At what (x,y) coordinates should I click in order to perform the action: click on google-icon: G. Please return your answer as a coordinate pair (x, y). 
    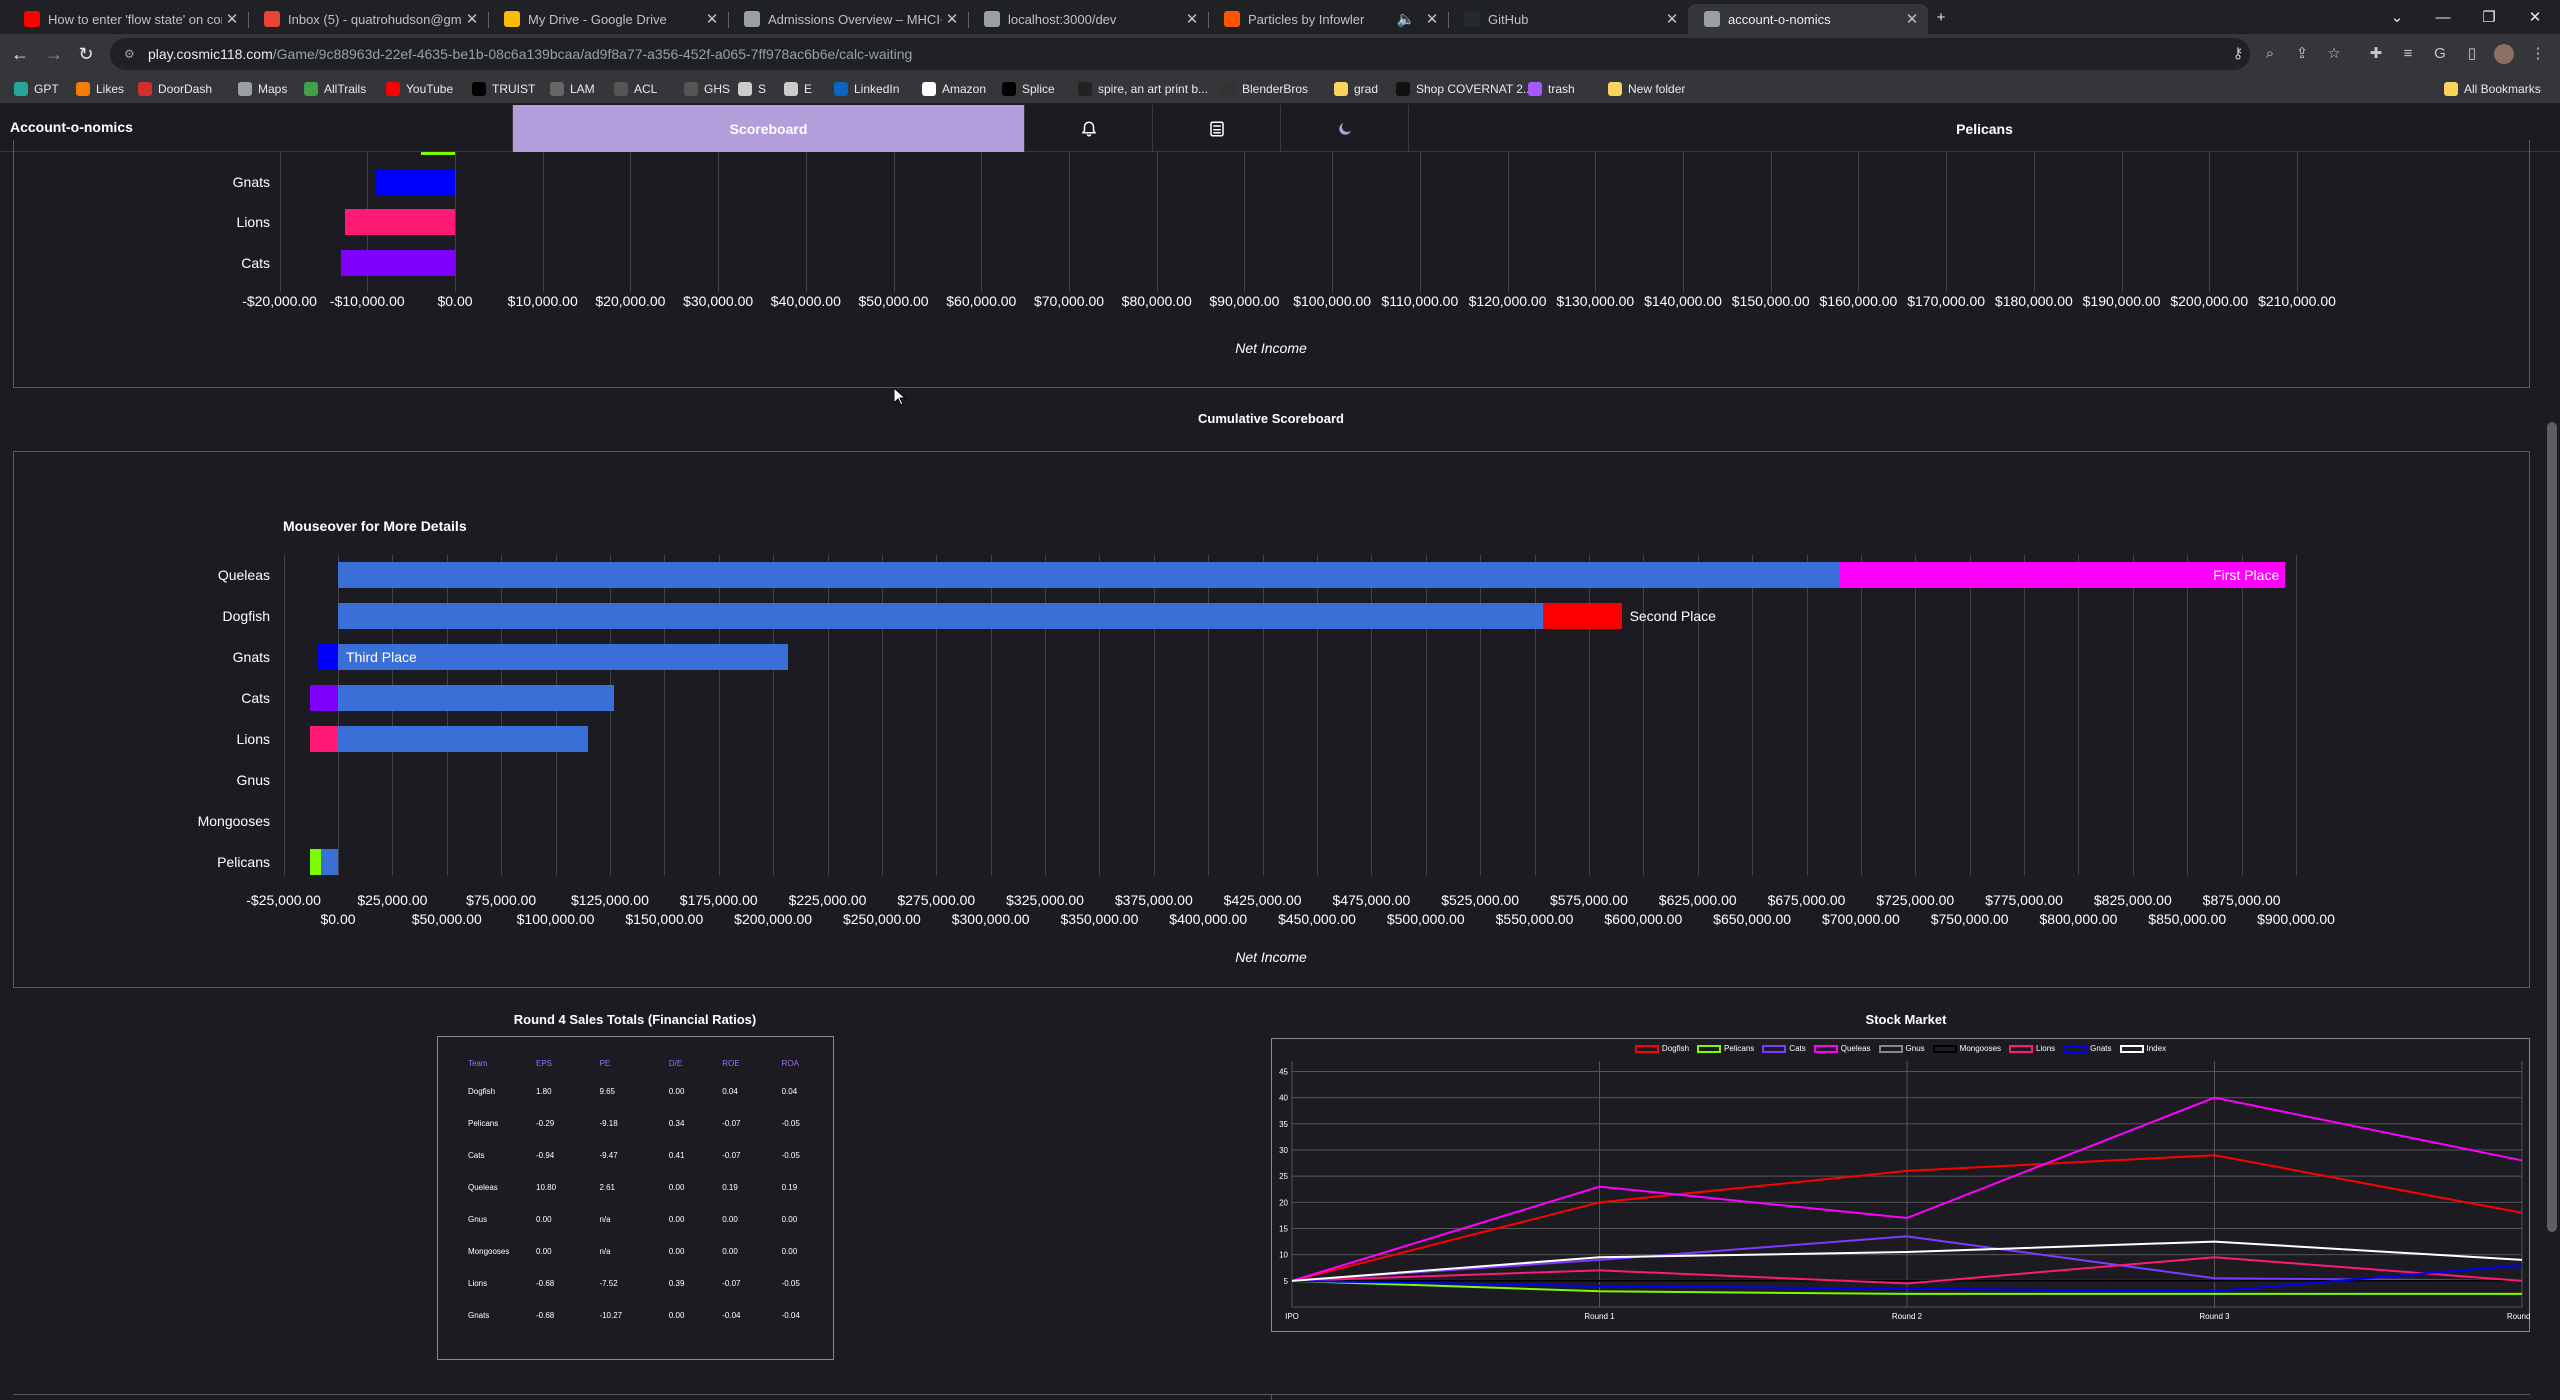
    Looking at the image, I should click on (2440, 54).